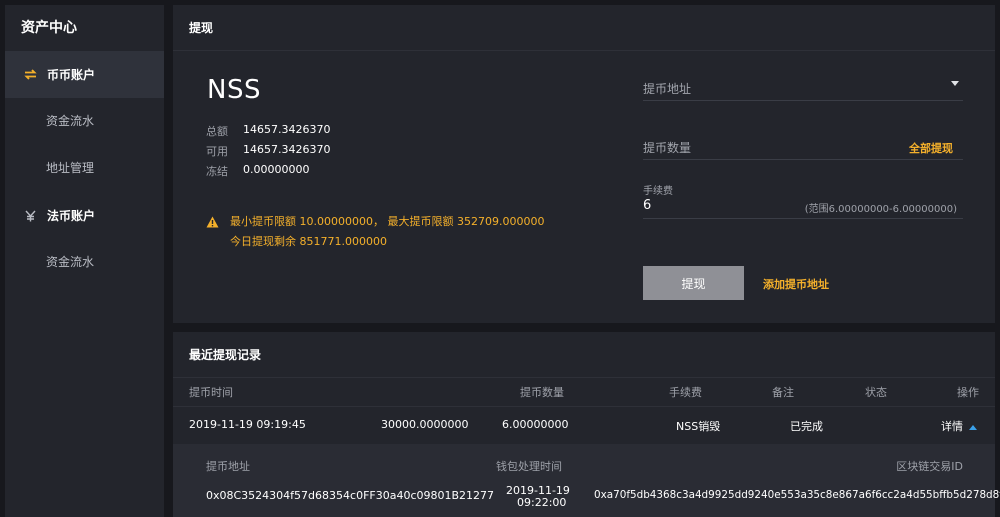 The width and height of the screenshot is (1000, 517). What do you see at coordinates (387, 221) in the screenshot?
I see `limit-text: 最小提币限额 10.00000000， 最大提币限额 352709.000000` at bounding box center [387, 221].